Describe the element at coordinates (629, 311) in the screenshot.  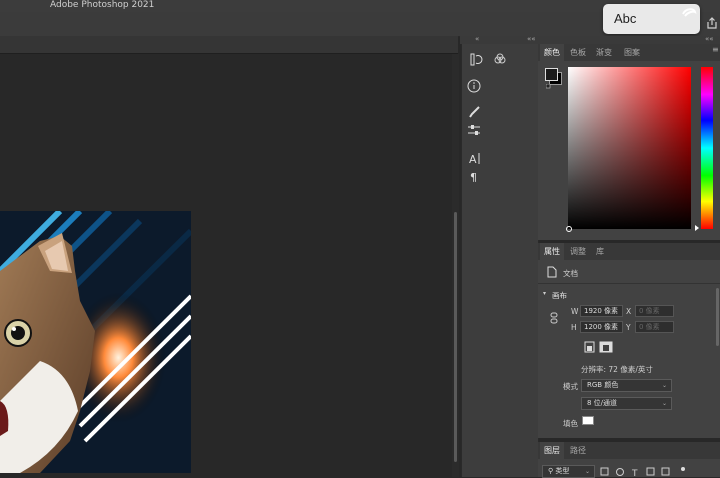
I see `x-label: X` at that location.